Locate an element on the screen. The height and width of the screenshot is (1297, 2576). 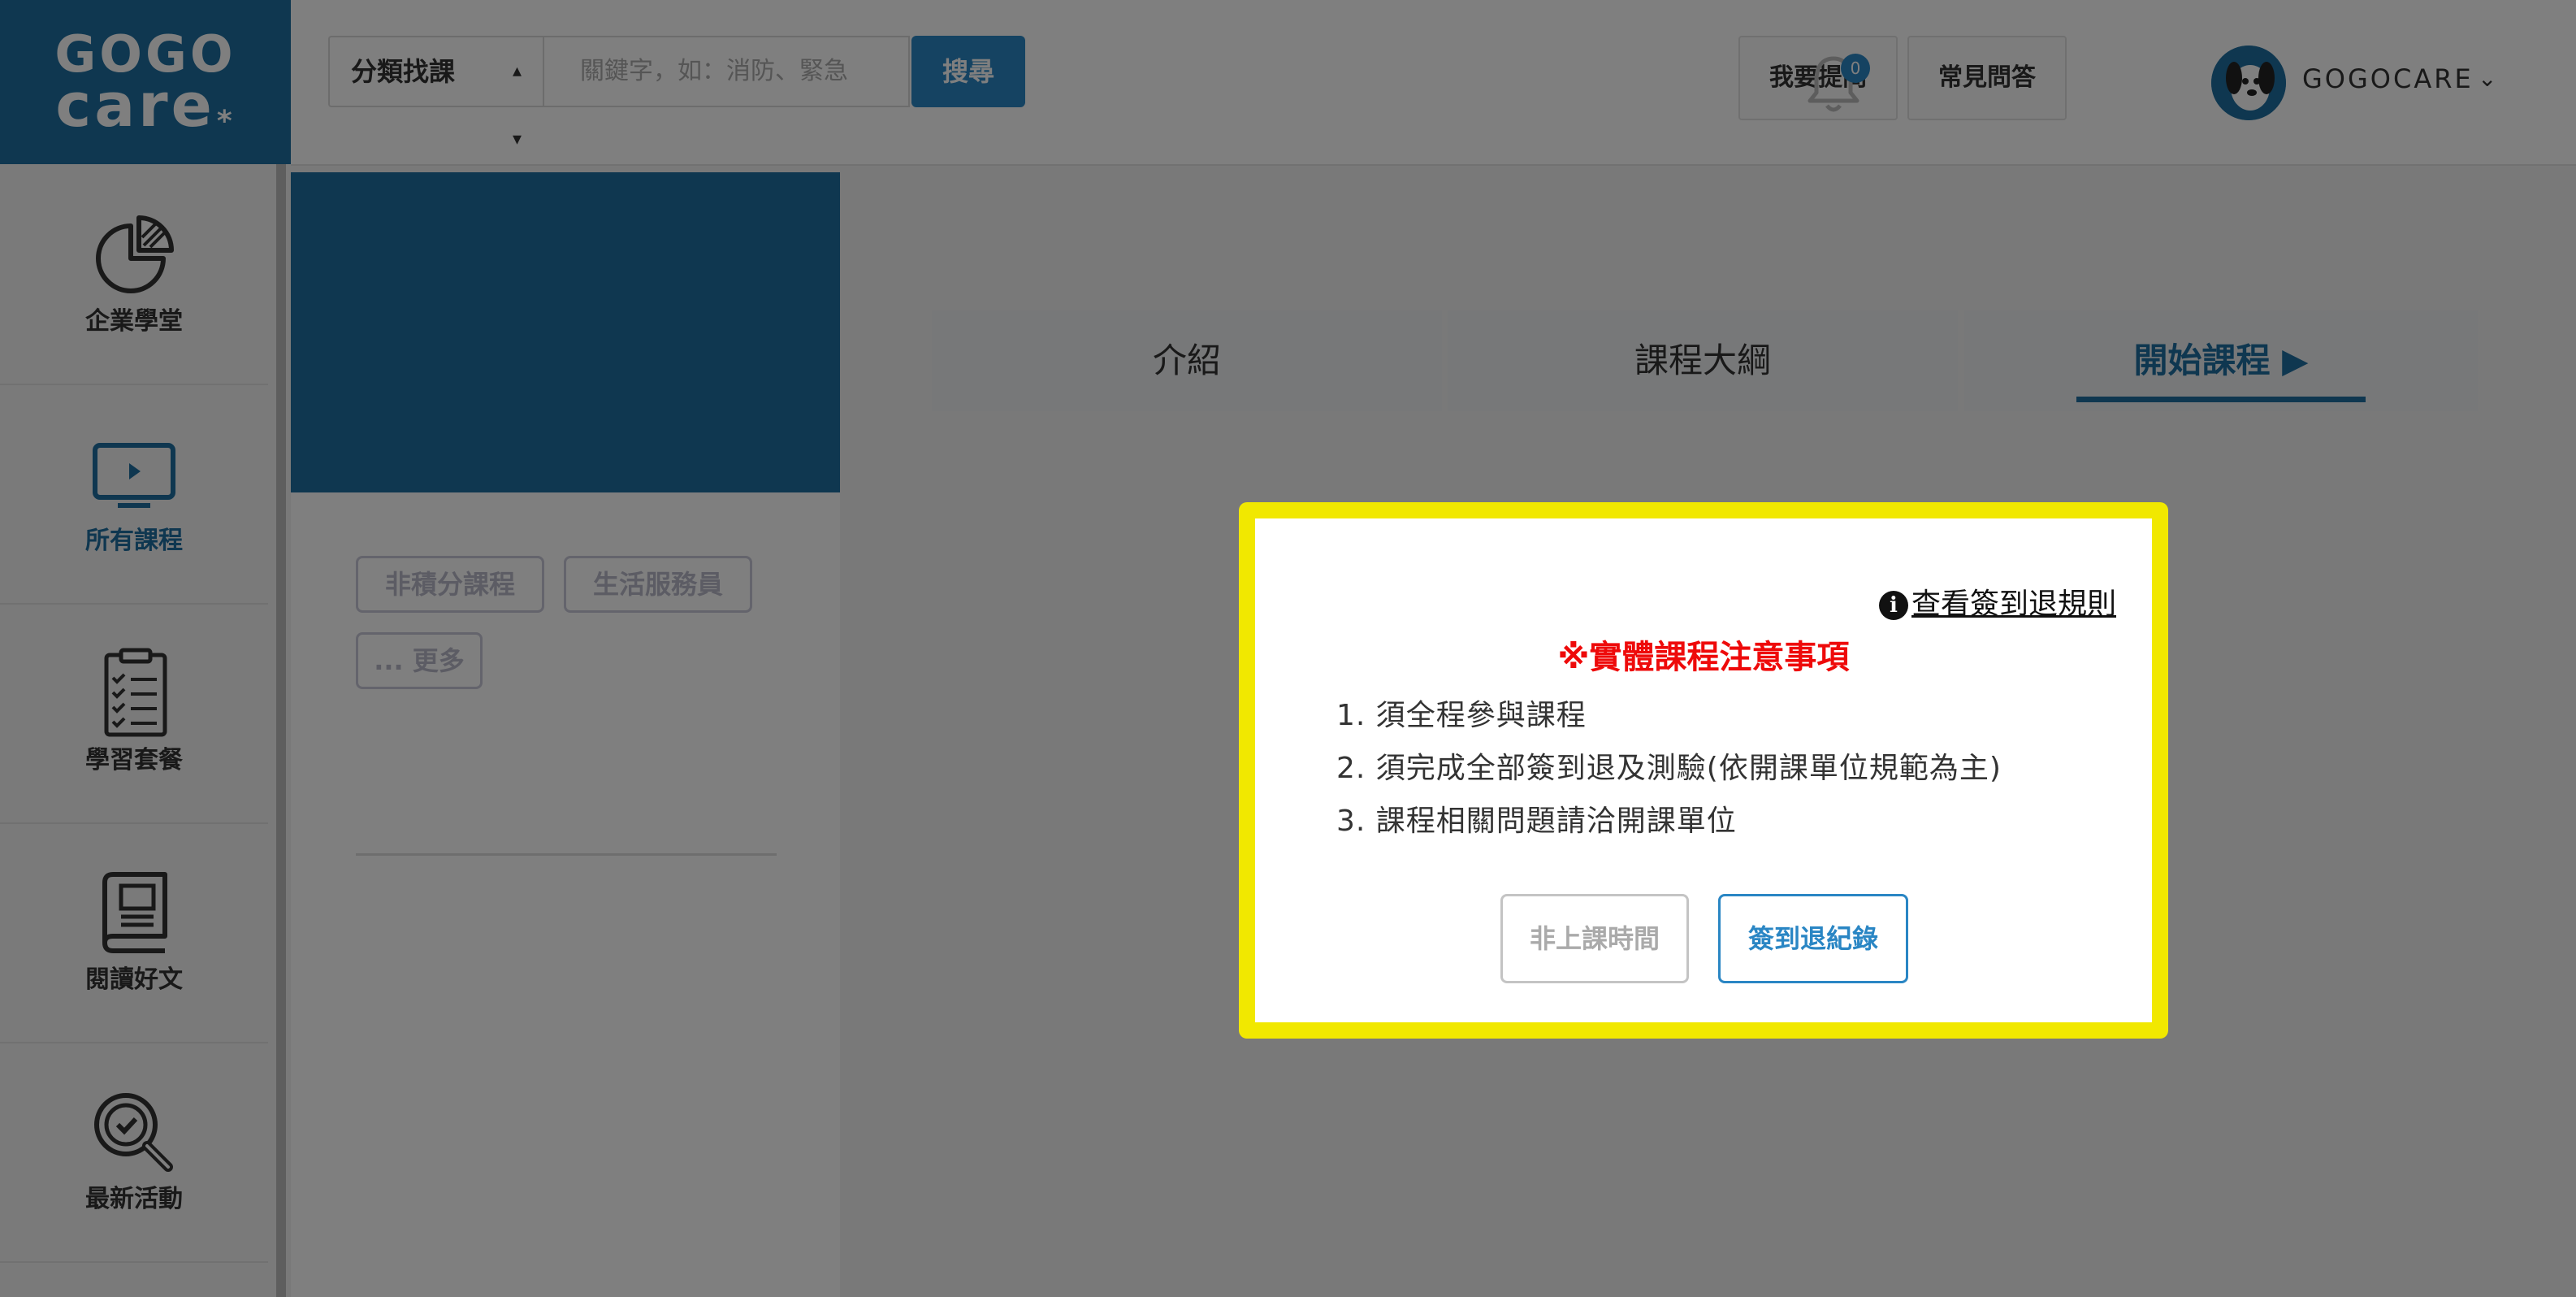
off-hours-button: 非上課時間 is located at coordinates (1594, 939).